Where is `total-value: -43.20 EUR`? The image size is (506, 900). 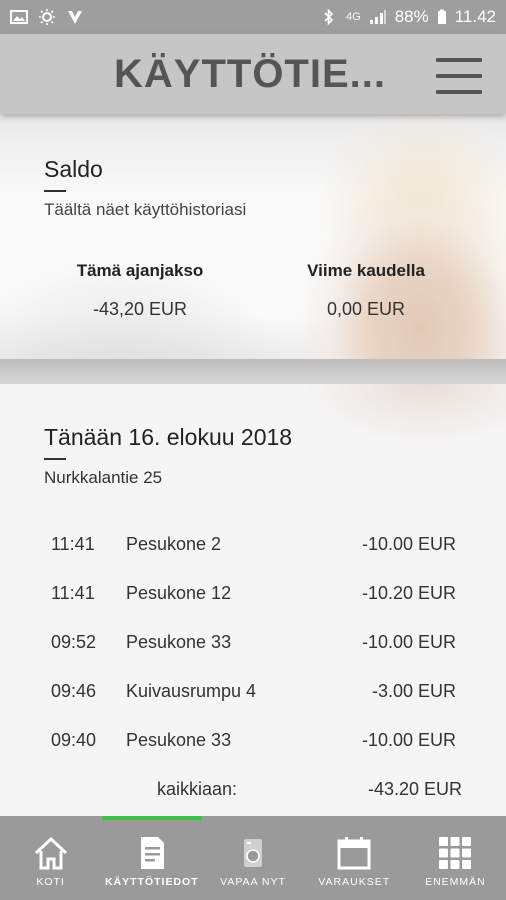 total-value: -43.20 EUR is located at coordinates (414, 789).